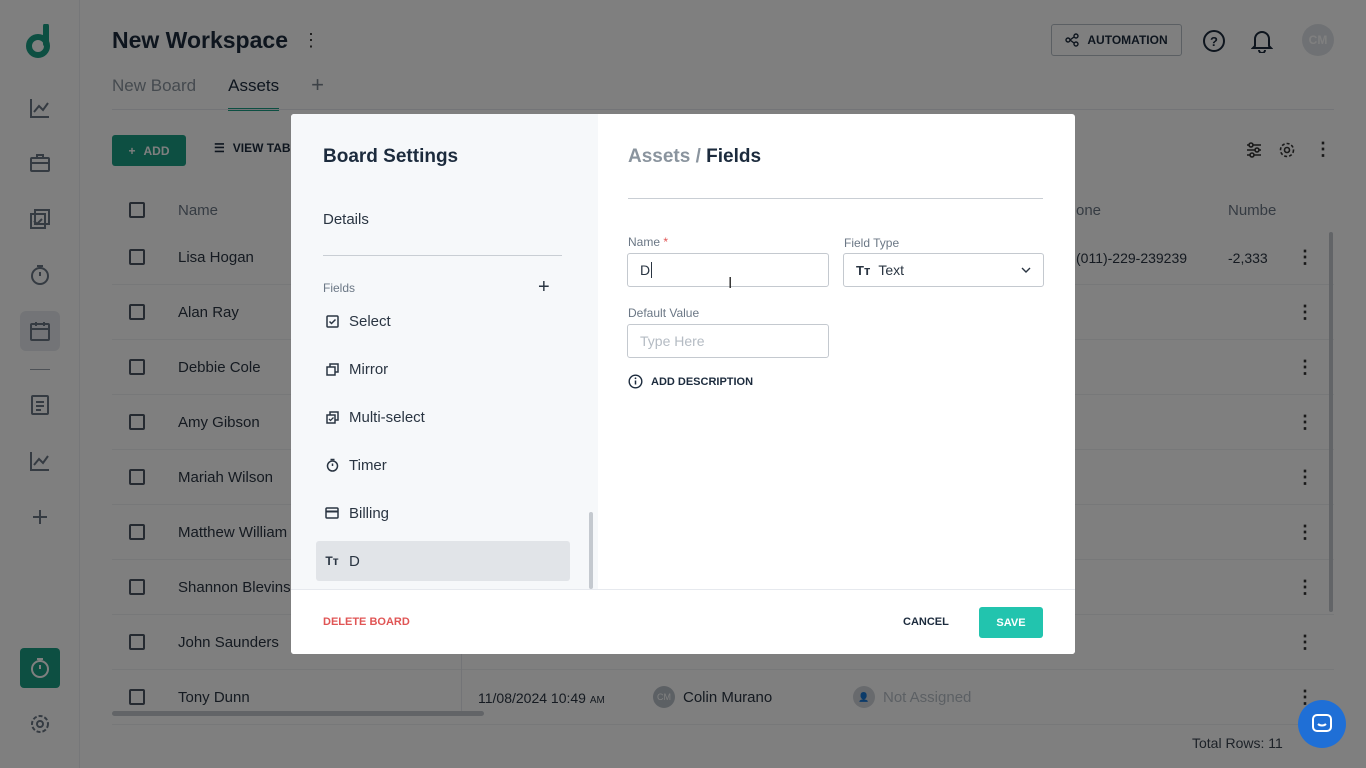 This screenshot has width=1366, height=768. What do you see at coordinates (635, 381) in the screenshot?
I see `info-icon` at bounding box center [635, 381].